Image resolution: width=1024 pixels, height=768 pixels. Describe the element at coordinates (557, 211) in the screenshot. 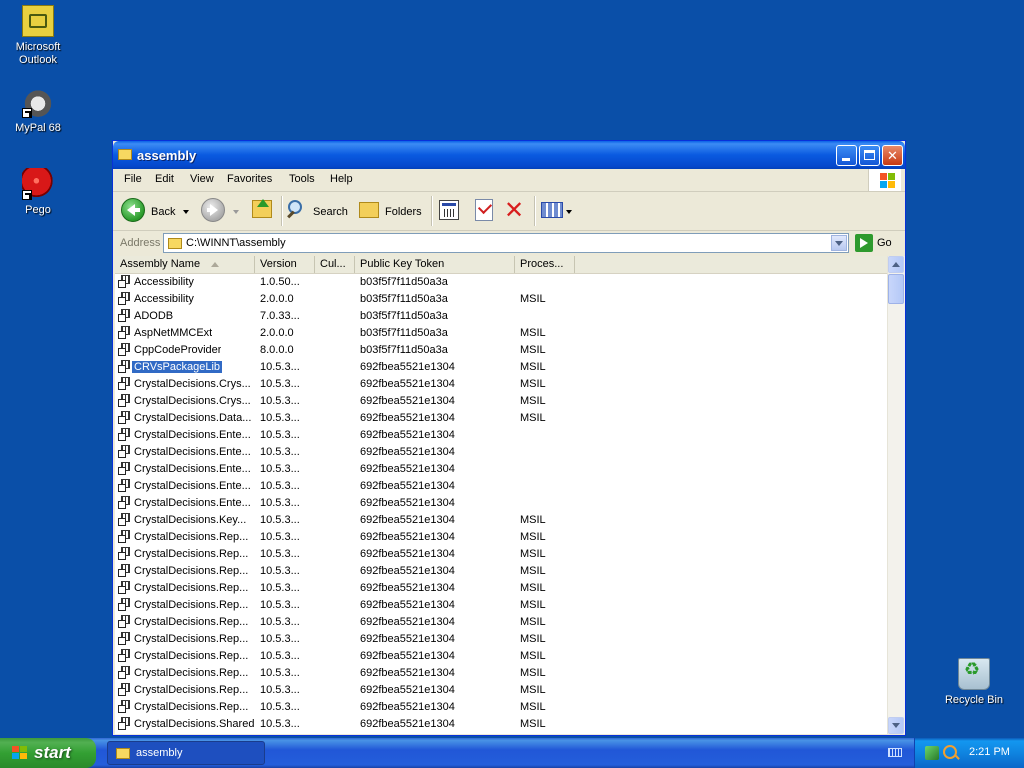

I see `views-button` at that location.